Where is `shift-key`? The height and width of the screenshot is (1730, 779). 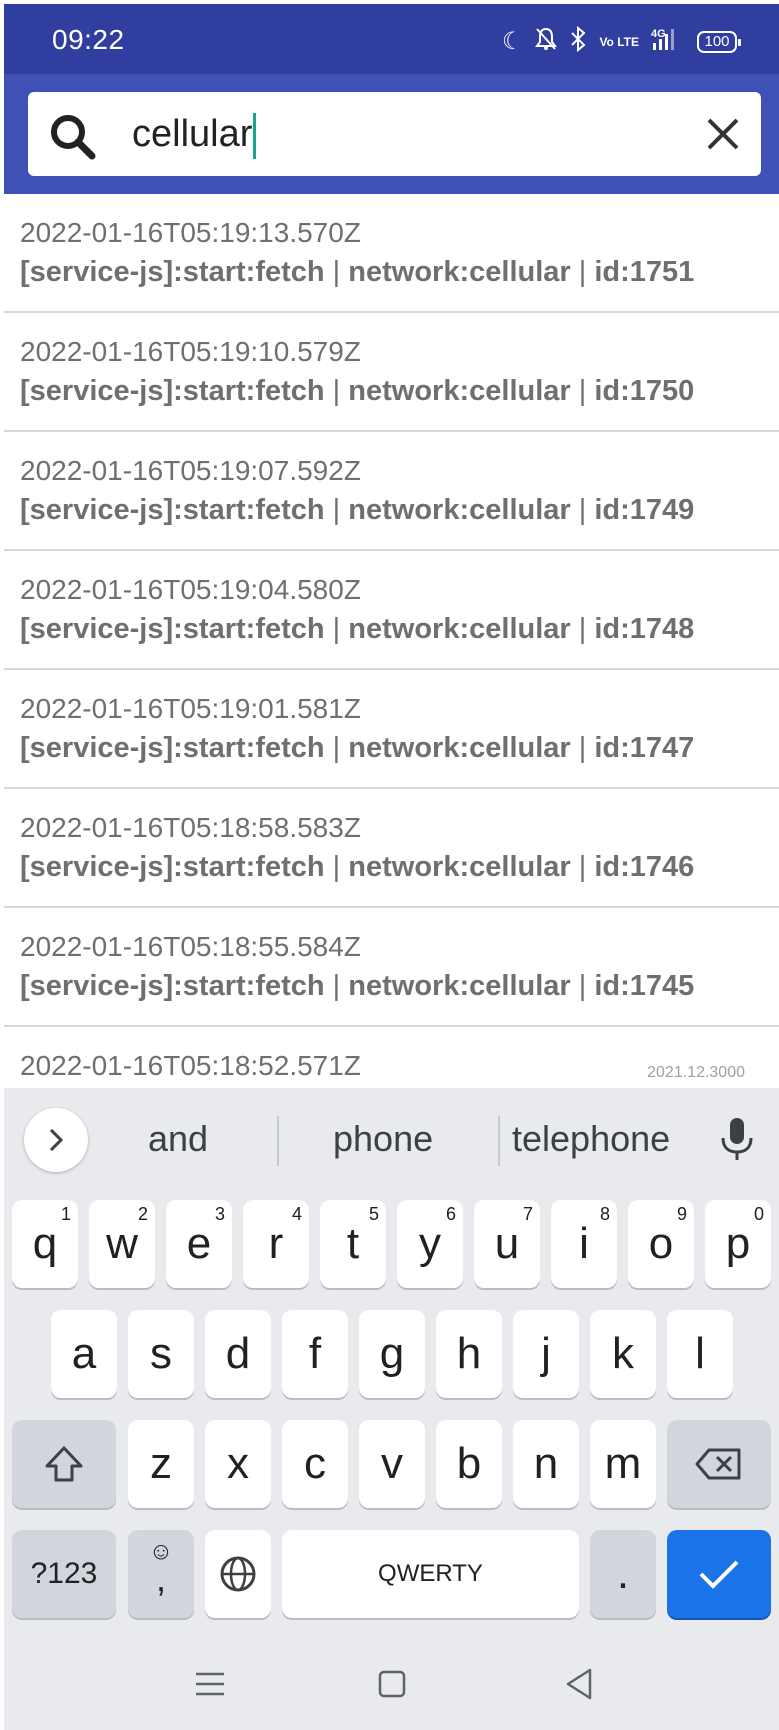 shift-key is located at coordinates (64, 1464).